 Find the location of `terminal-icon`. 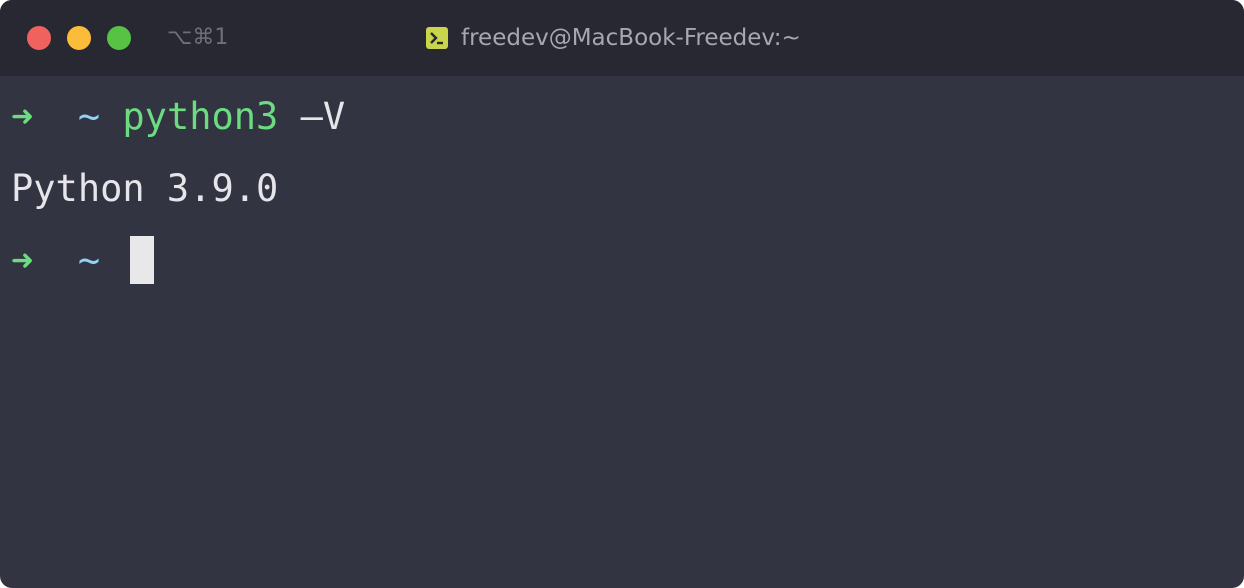

terminal-icon is located at coordinates (437, 38).